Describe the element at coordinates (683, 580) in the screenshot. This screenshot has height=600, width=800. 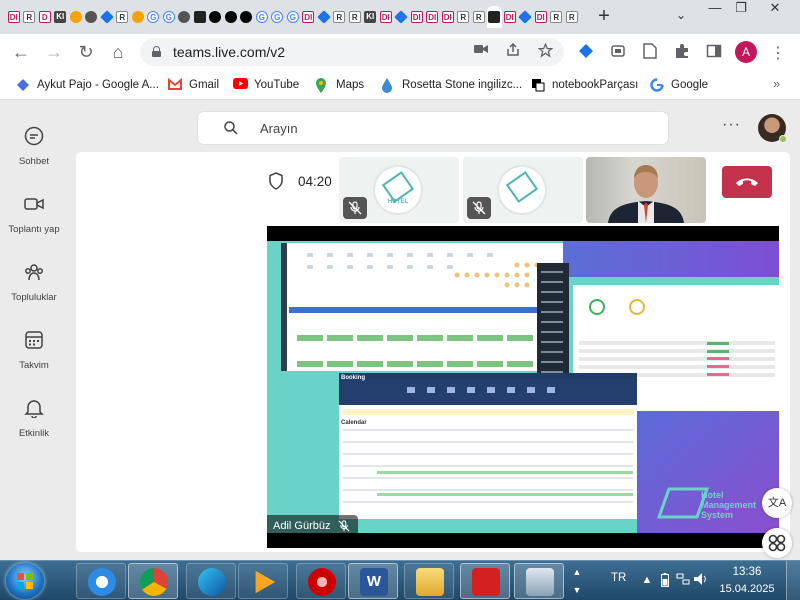
I see `network-icon` at that location.